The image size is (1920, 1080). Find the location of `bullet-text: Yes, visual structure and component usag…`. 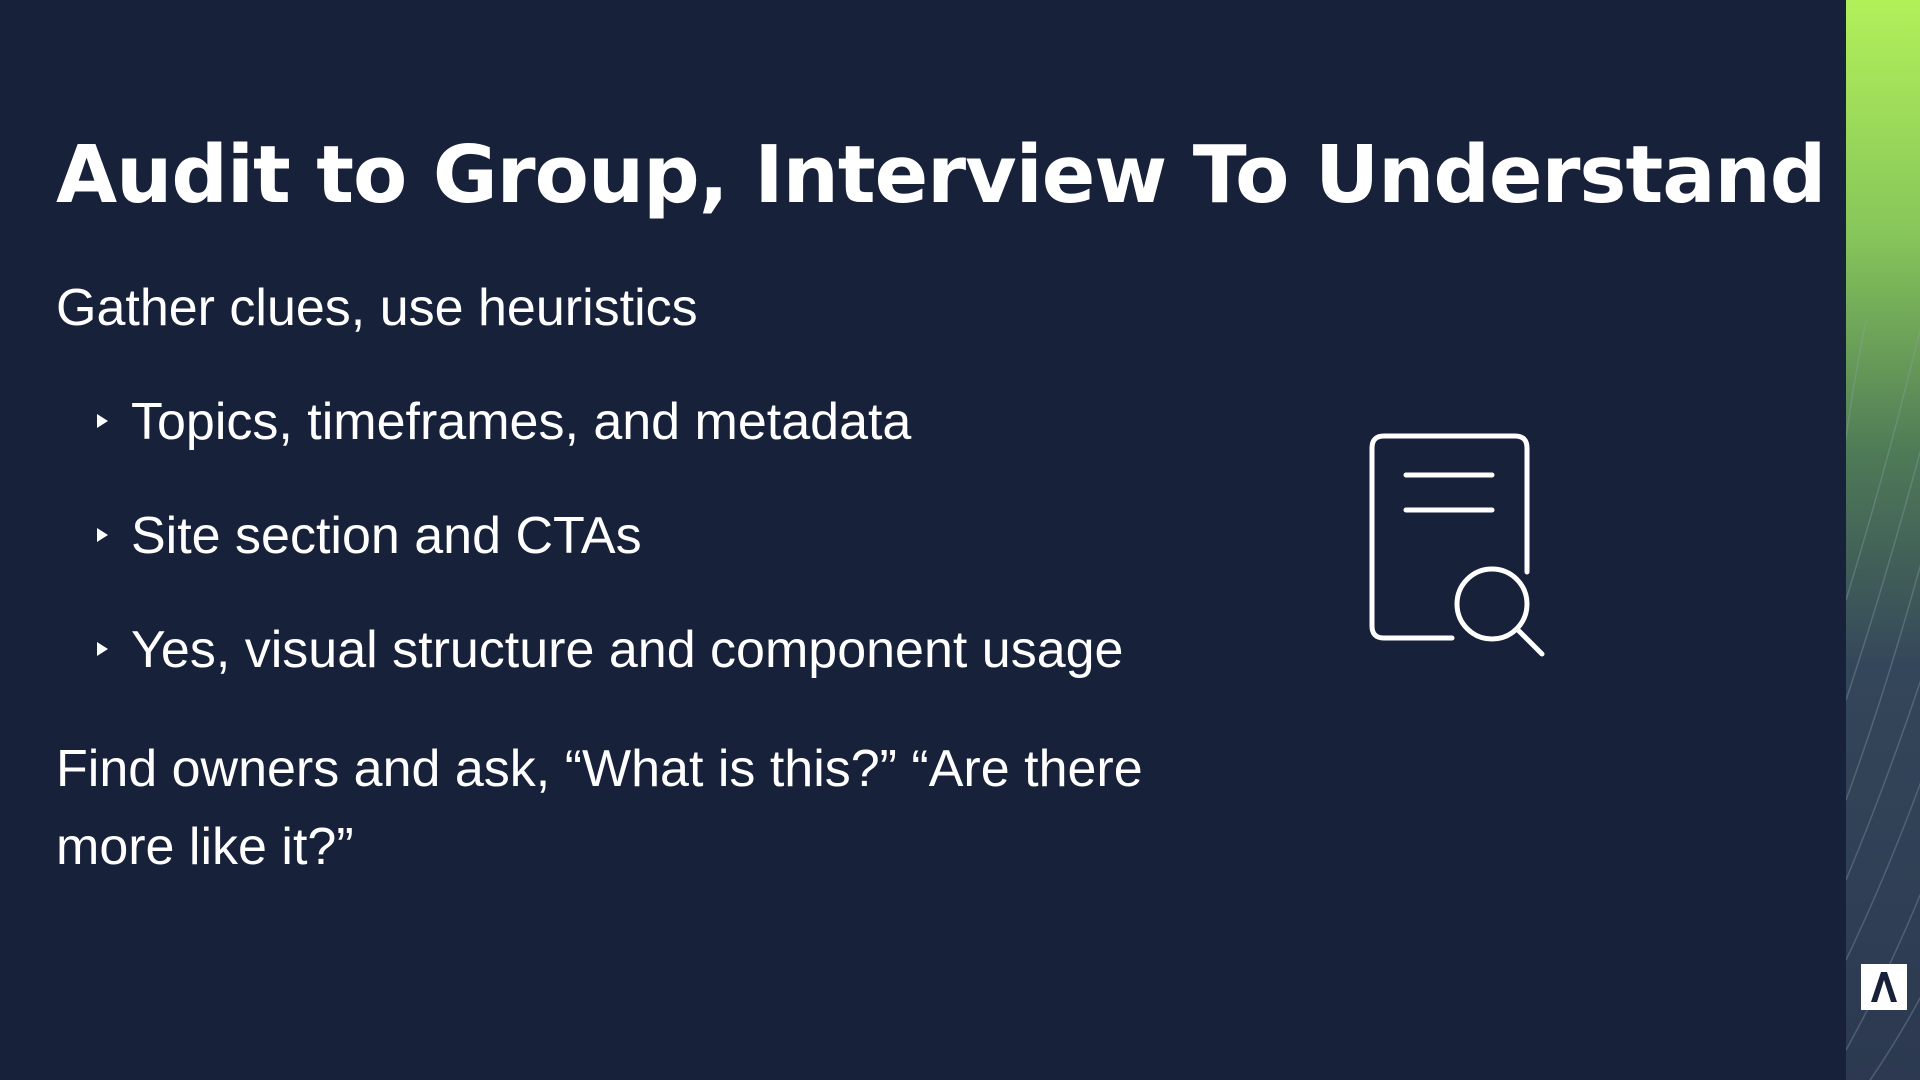

bullet-text: Yes, visual structure and component usag… is located at coordinates (627, 650).